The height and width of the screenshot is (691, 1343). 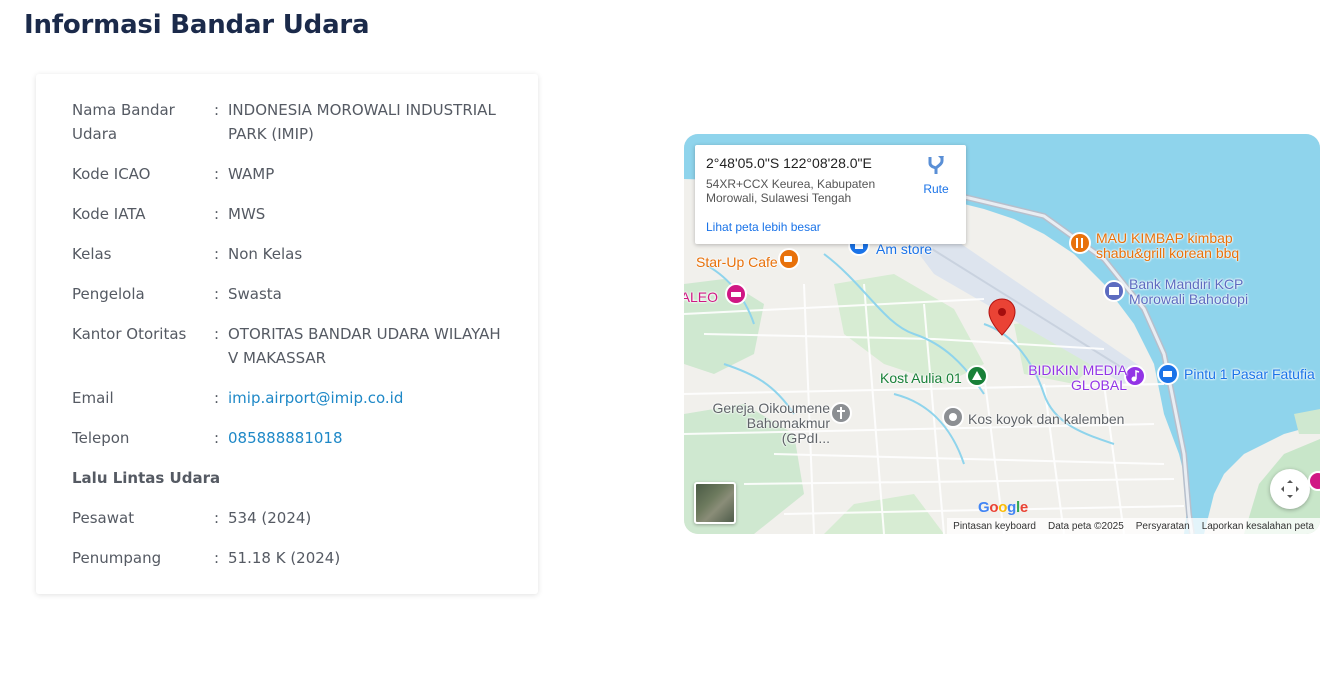 What do you see at coordinates (284, 558) in the screenshot?
I see `passengers-value: 51.18 K (2024)` at bounding box center [284, 558].